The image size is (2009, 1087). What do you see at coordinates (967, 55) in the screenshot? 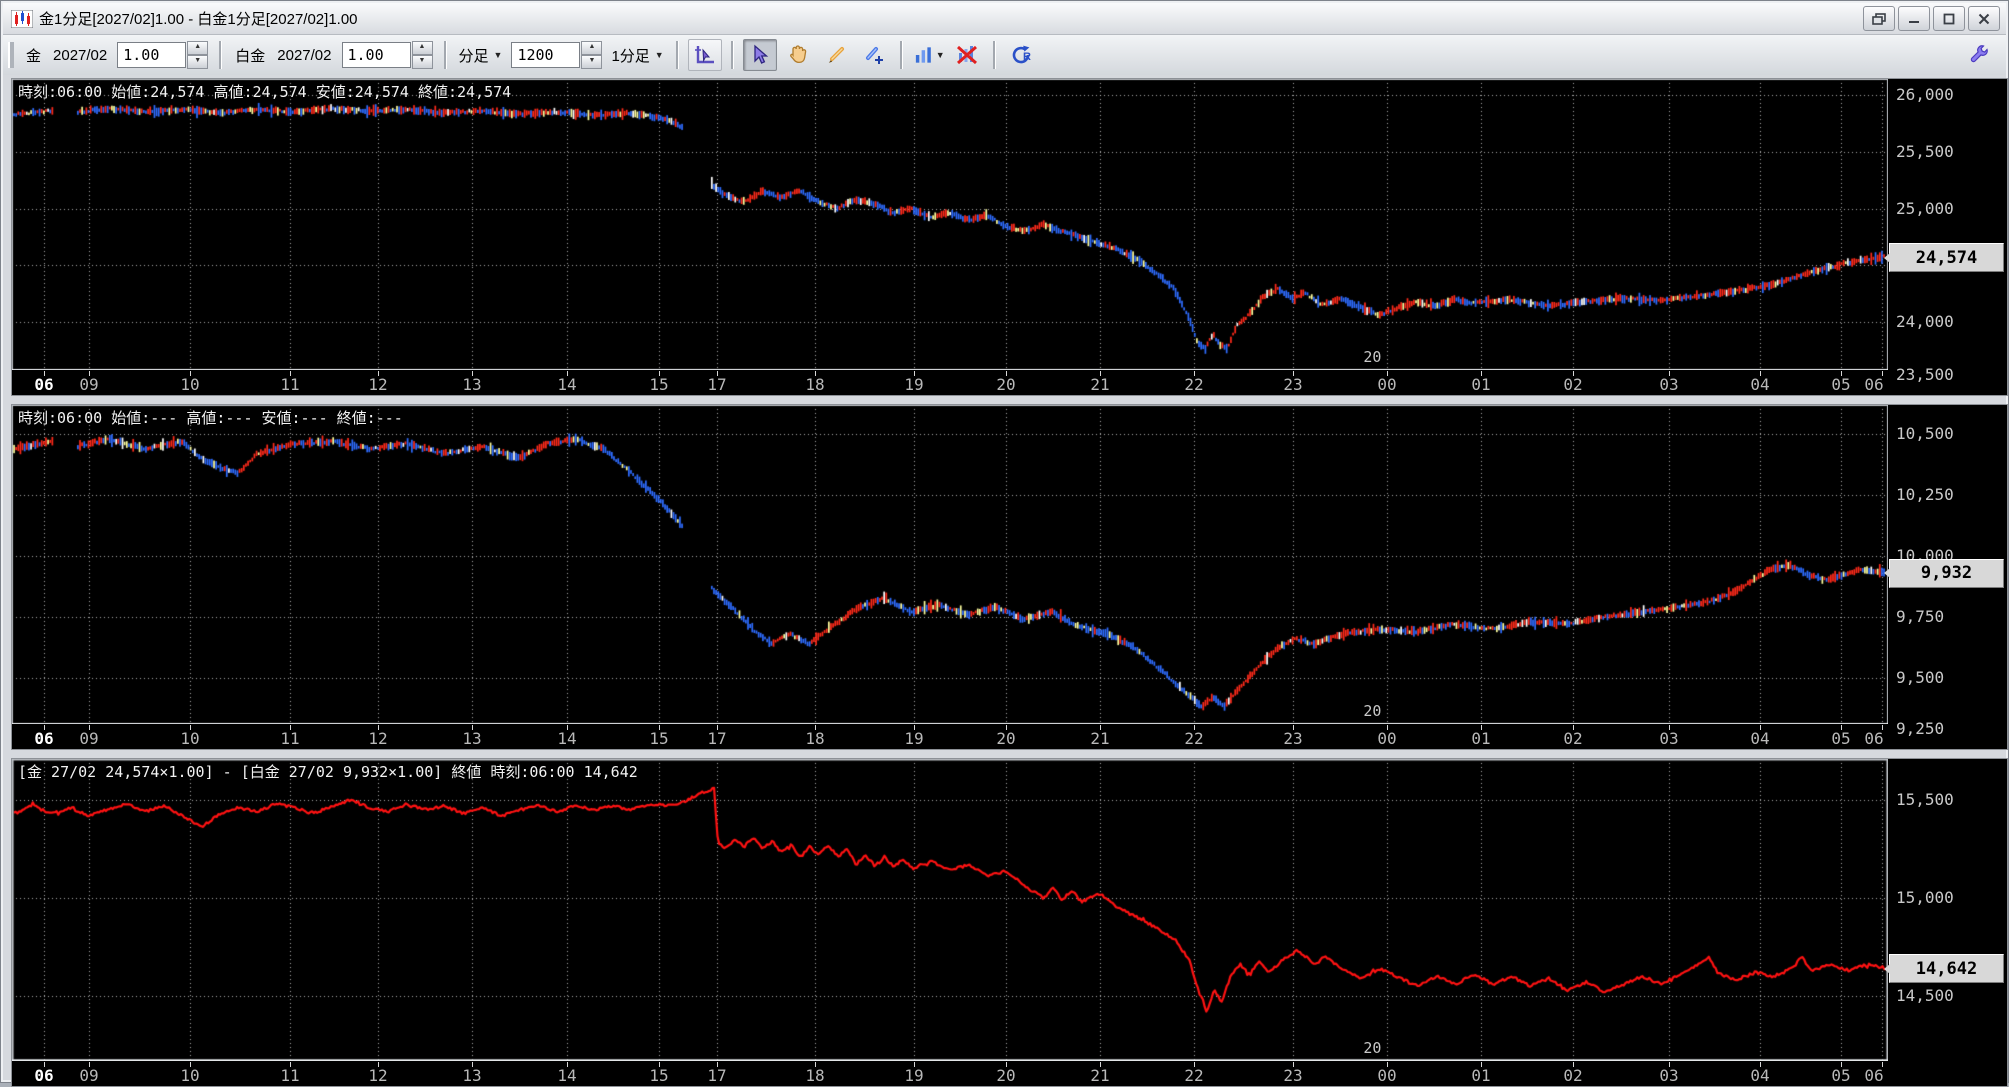
I see `clear-chart-button` at bounding box center [967, 55].